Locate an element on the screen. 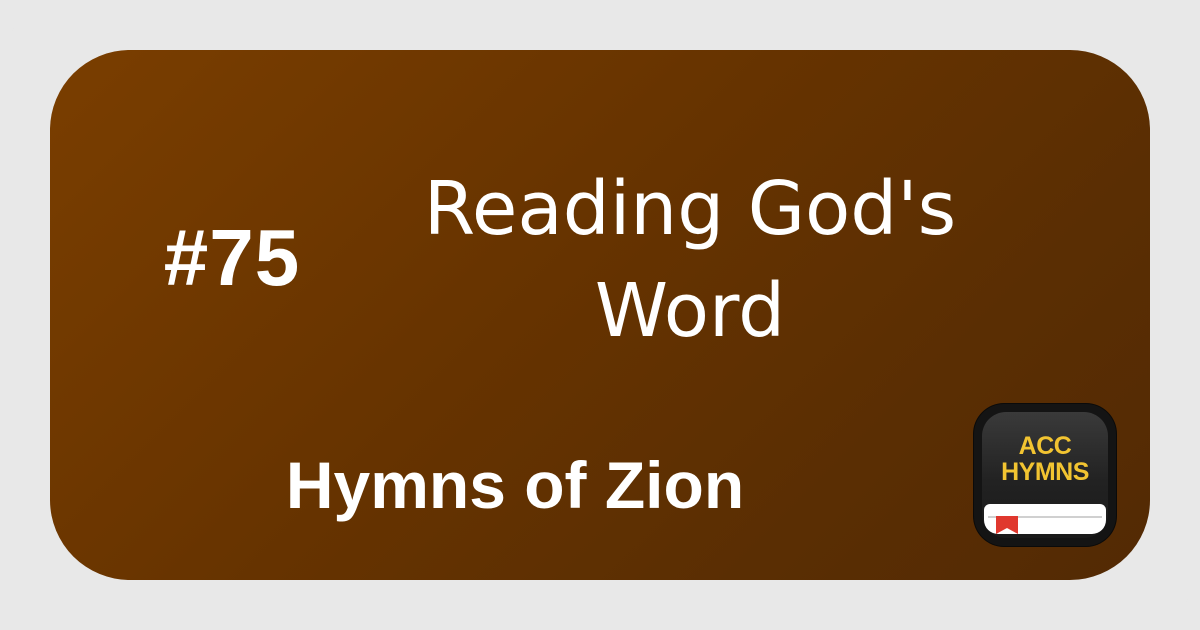 This screenshot has height=630, width=1200. acc-hymns-logo-icon: ACC HYMNS is located at coordinates (1045, 475).